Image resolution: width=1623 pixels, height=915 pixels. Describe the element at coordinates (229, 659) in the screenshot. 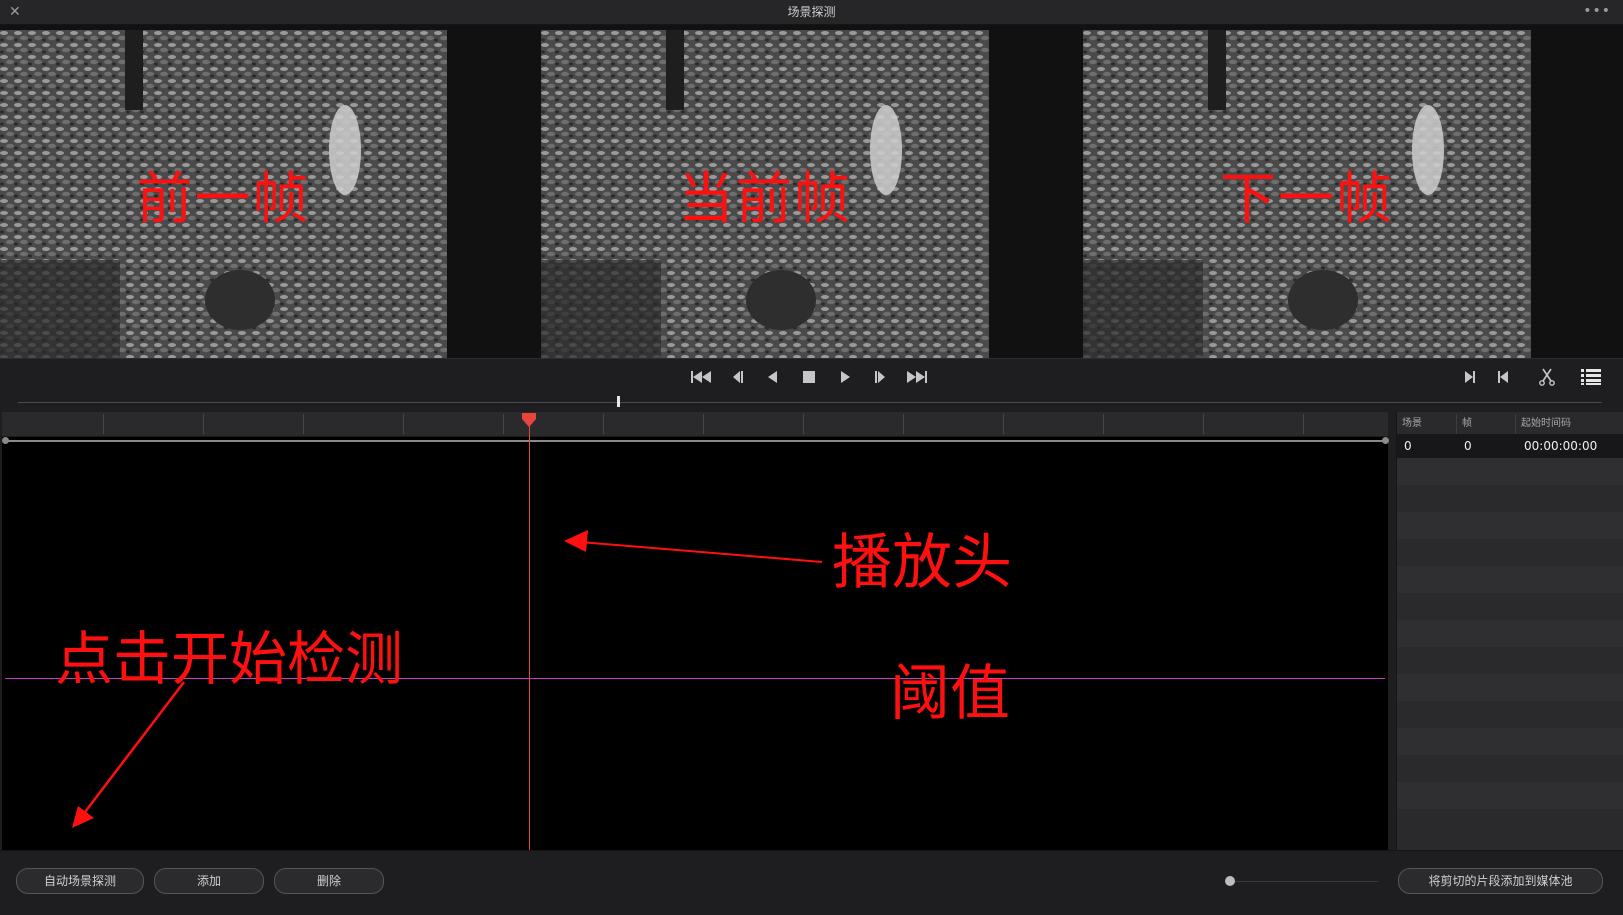

I see `start-detect-annotation: 点击开始检测` at that location.